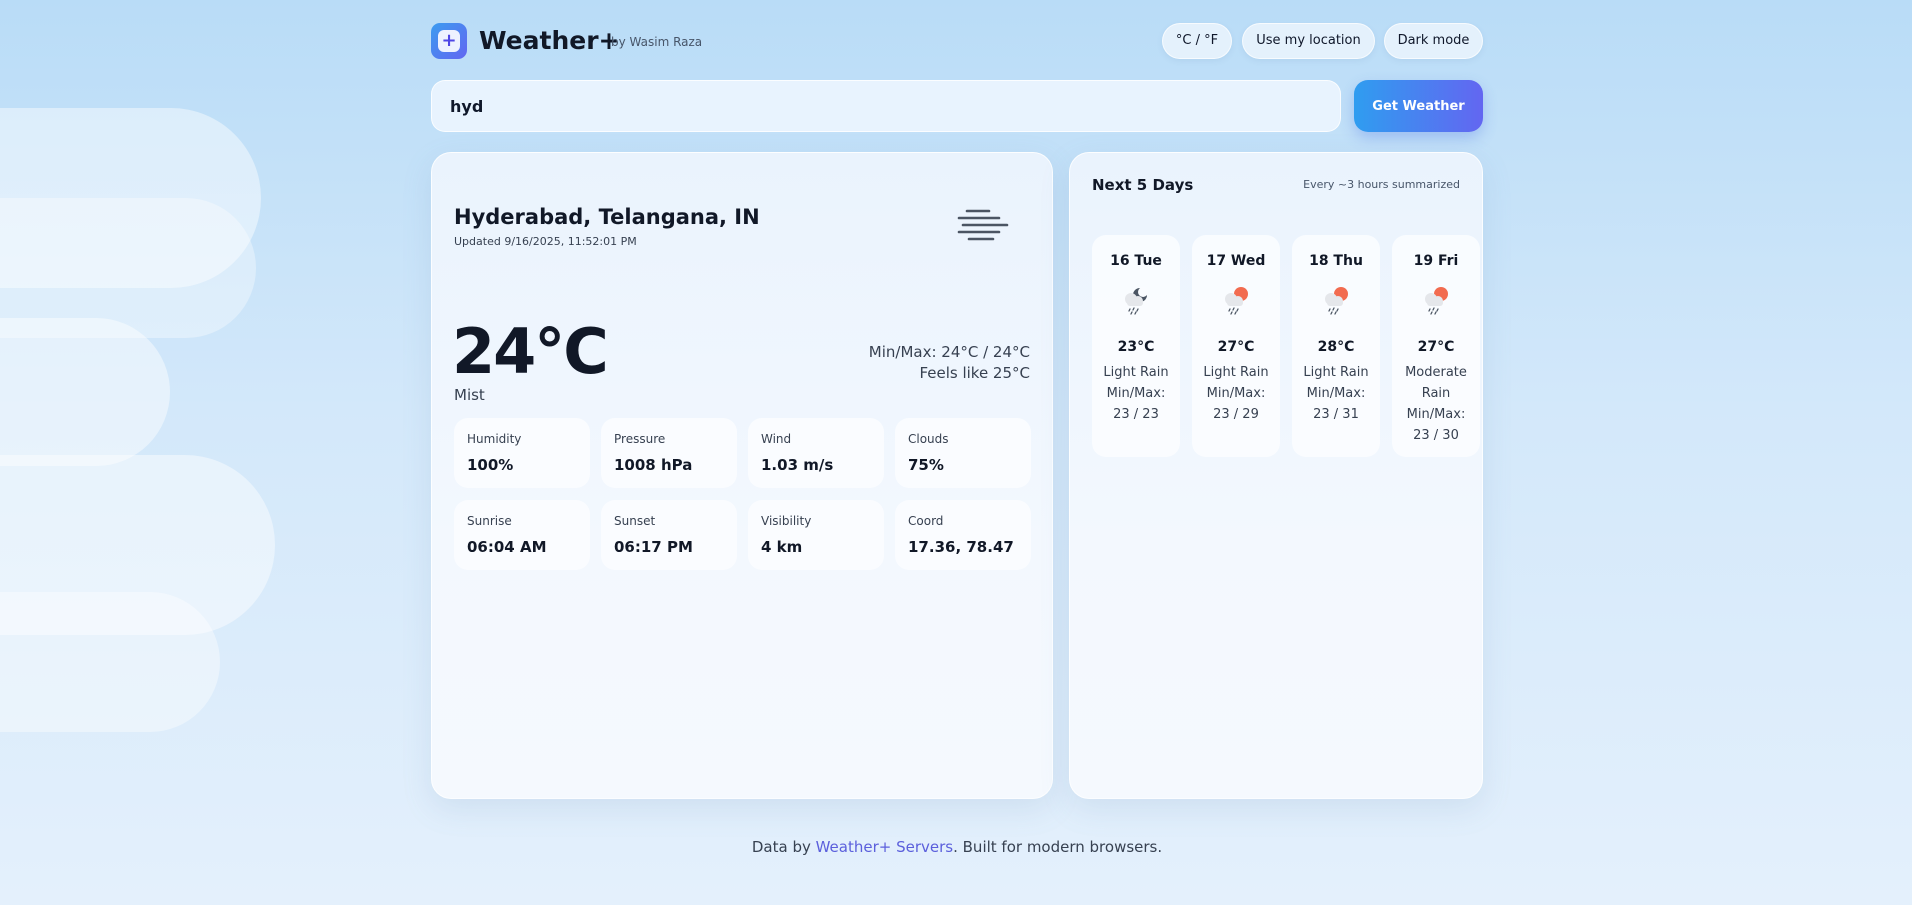 Image resolution: width=1912 pixels, height=905 pixels. What do you see at coordinates (783, 847) in the screenshot?
I see `footer-prefix: Data by` at bounding box center [783, 847].